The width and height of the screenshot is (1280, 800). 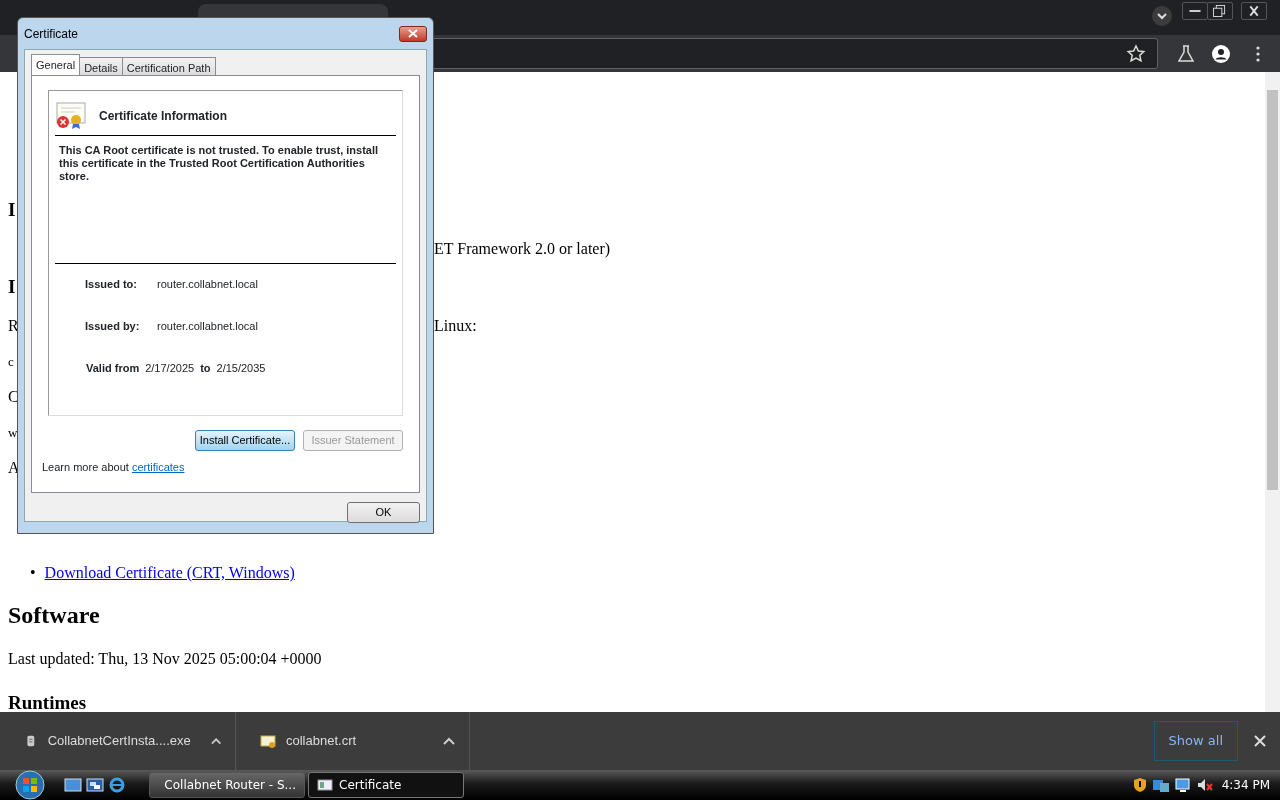 I want to click on field-value: 2/15/2035, so click(x=241, y=368).